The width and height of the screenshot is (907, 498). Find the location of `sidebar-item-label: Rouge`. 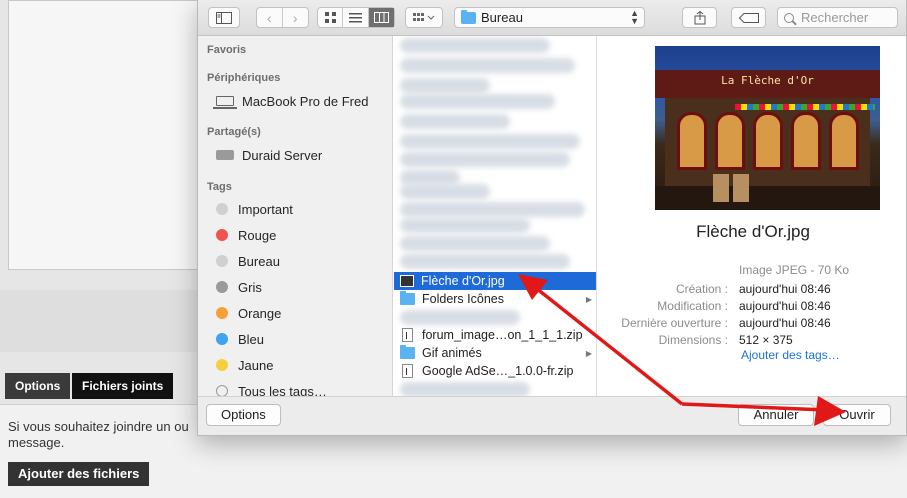

sidebar-item-label: Rouge is located at coordinates (257, 235).